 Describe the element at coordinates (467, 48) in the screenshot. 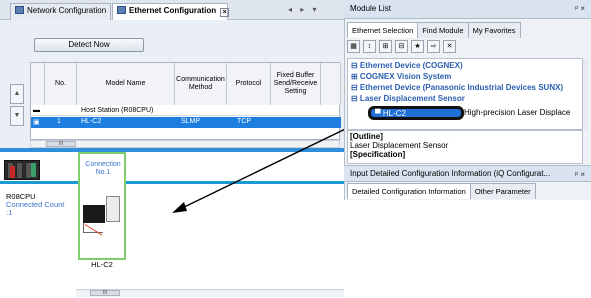

I see `module-list-toolbar: ▦ ↕ ⊞ ⊟ ★ ⇨ ✕` at that location.